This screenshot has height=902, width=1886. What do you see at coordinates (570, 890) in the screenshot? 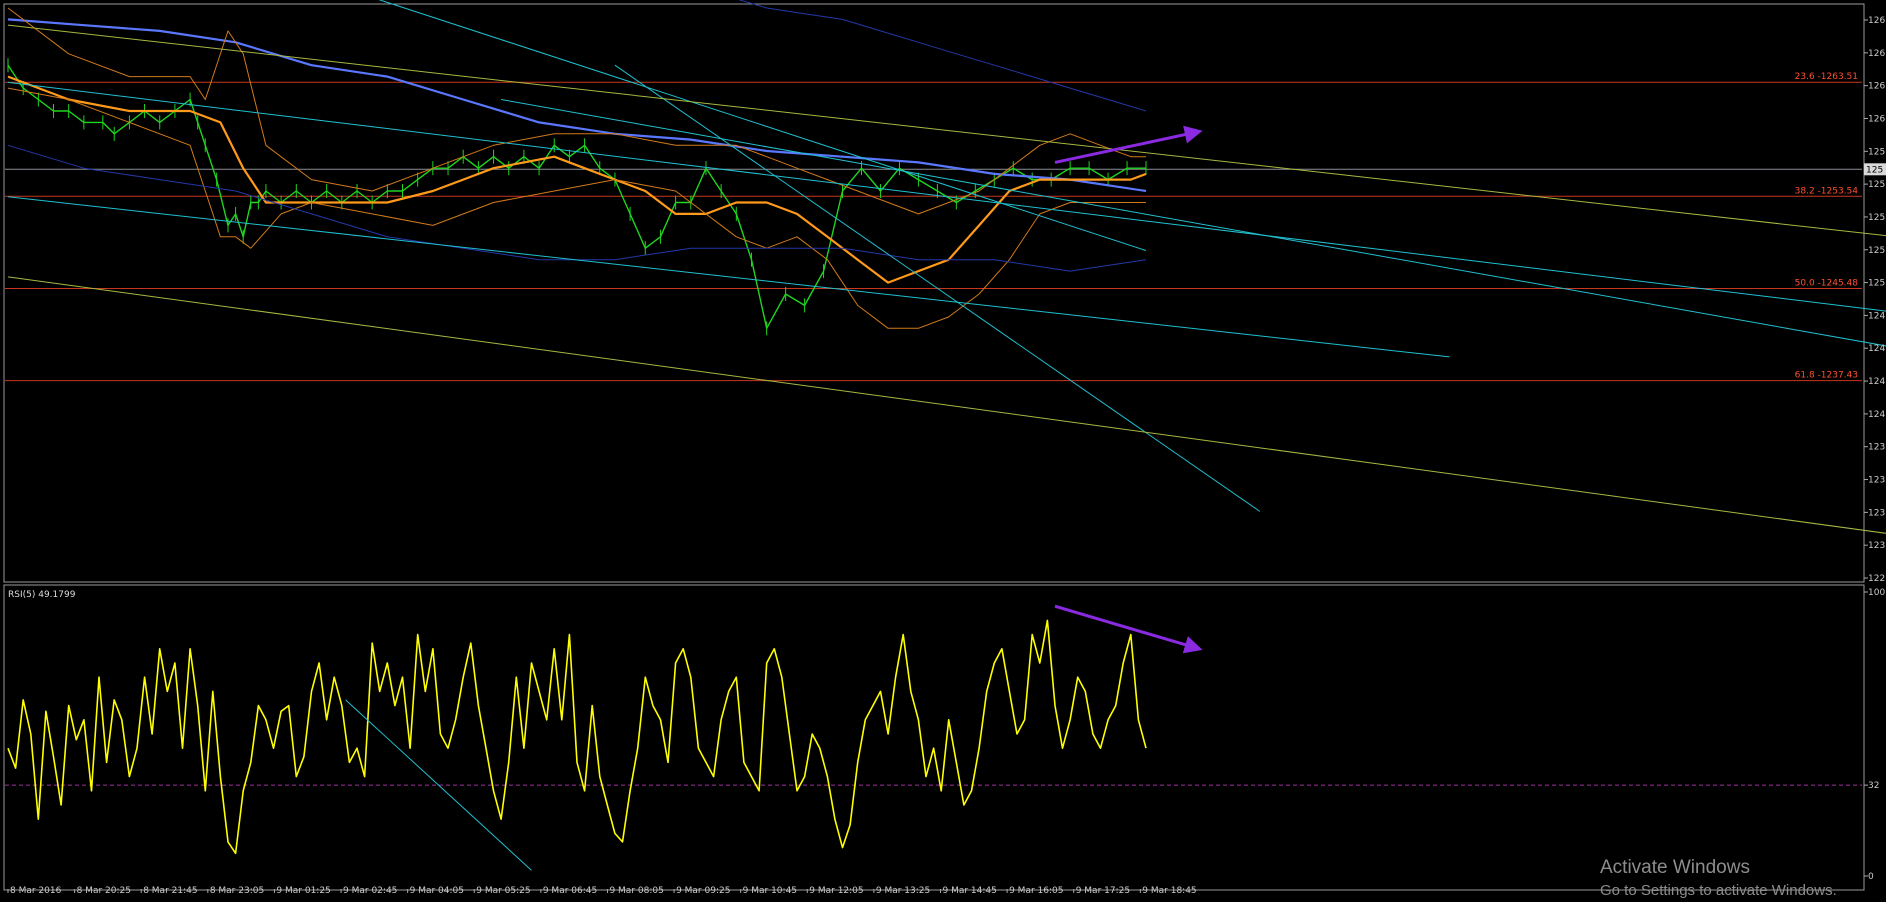
I see `time-tick-label: 9 Mar 06:45` at bounding box center [570, 890].